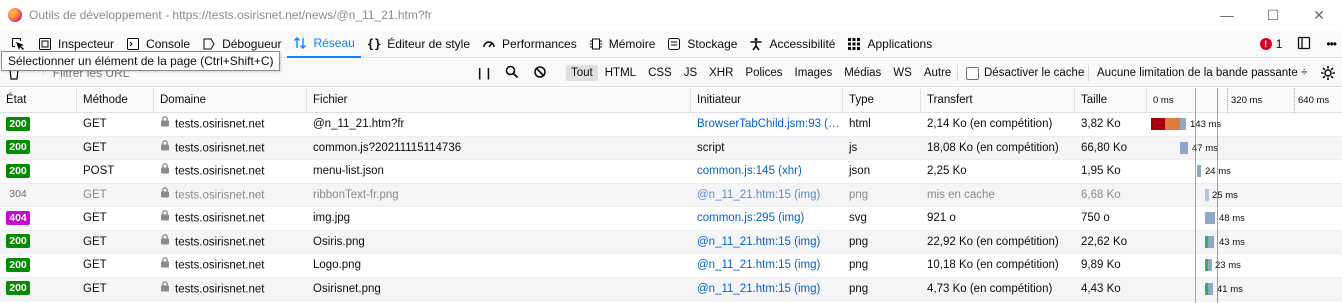 The image size is (1342, 303). I want to click on header-etat: État, so click(38, 100).